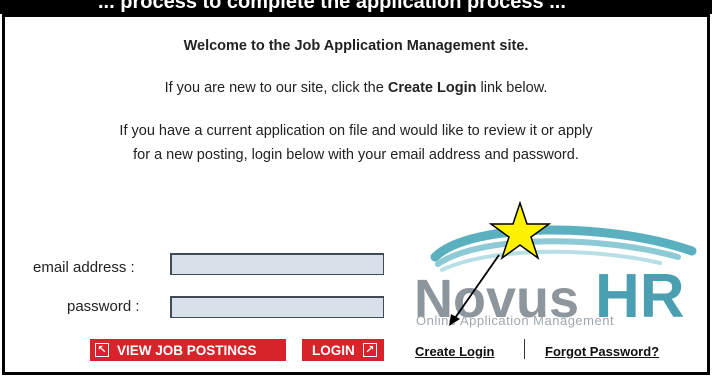 This screenshot has height=377, width=712. I want to click on login-button: LOGIN ↗, so click(343, 350).